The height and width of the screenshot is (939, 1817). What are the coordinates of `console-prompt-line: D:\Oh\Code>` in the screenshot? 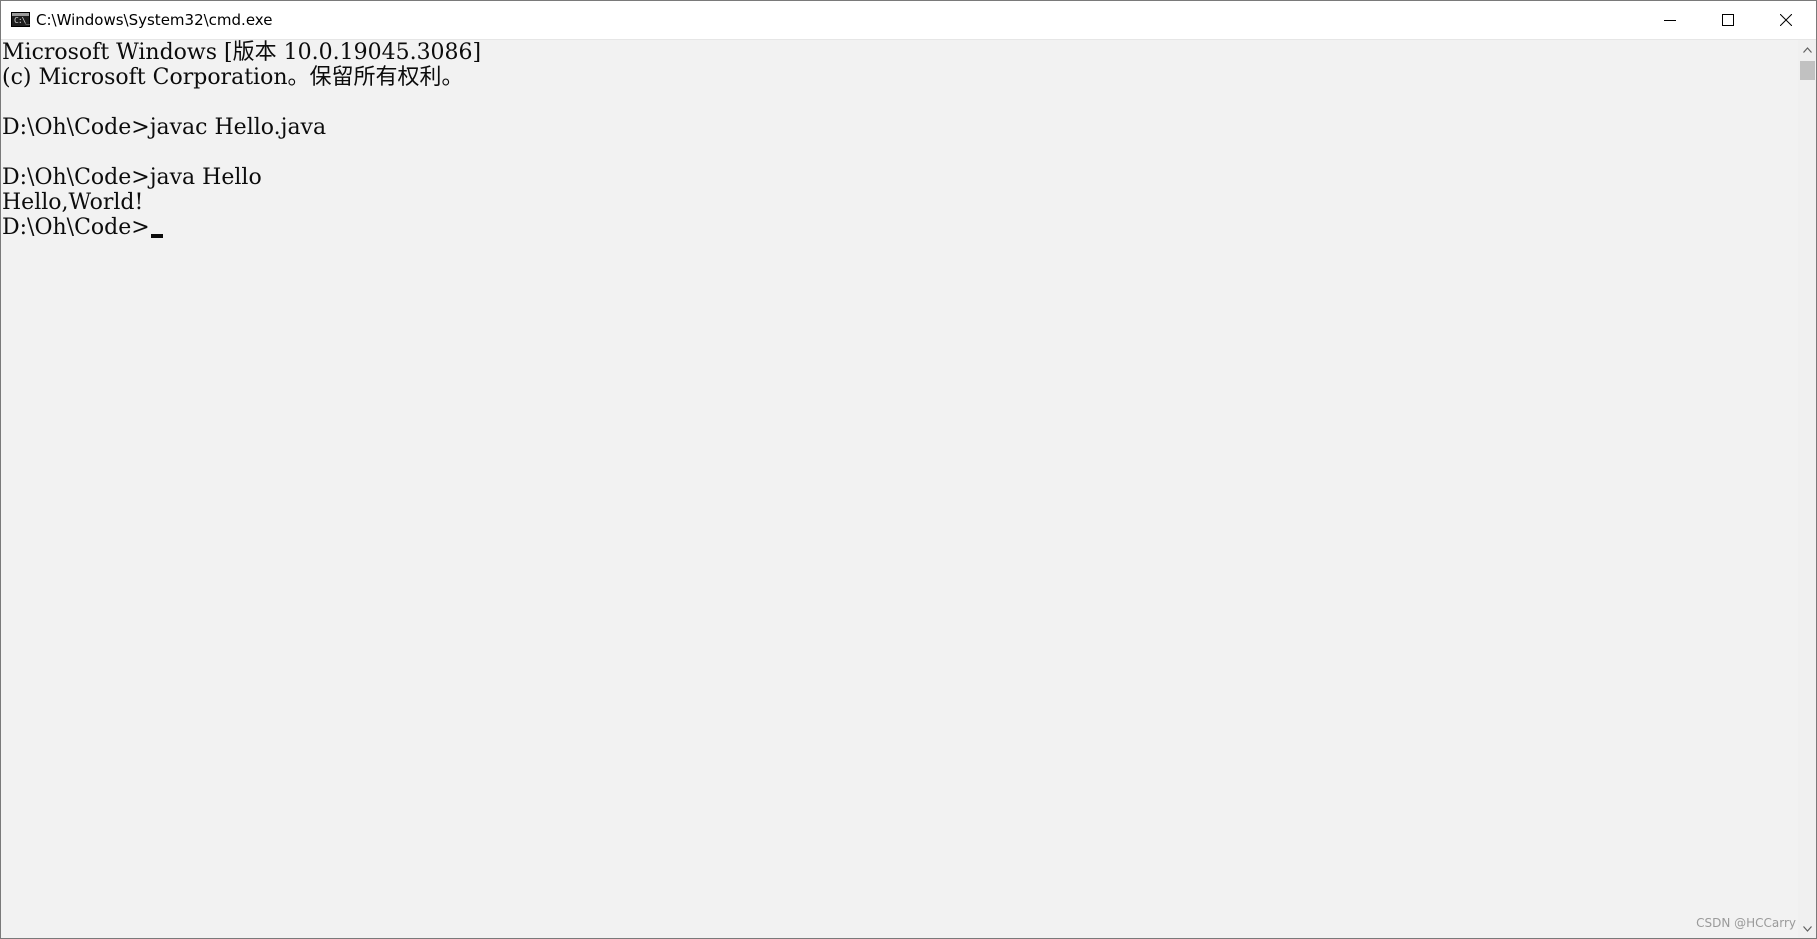 It's located at (82, 227).